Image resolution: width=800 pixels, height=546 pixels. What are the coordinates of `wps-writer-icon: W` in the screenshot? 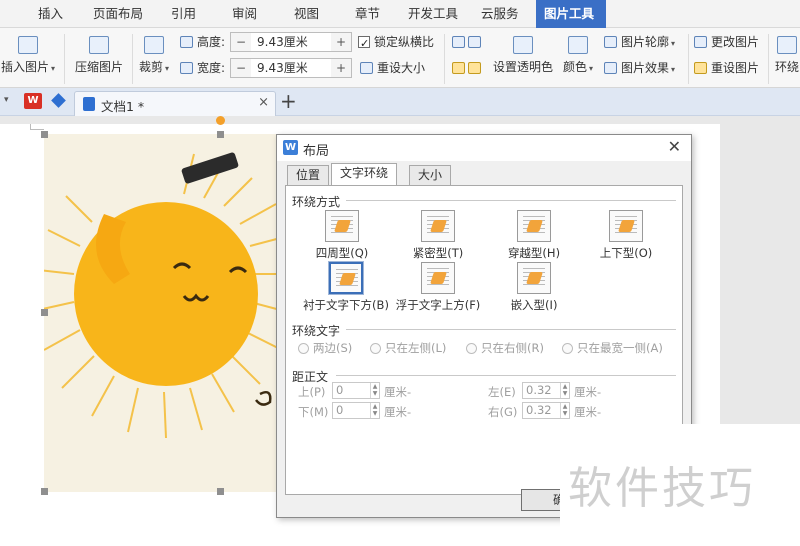 It's located at (290, 147).